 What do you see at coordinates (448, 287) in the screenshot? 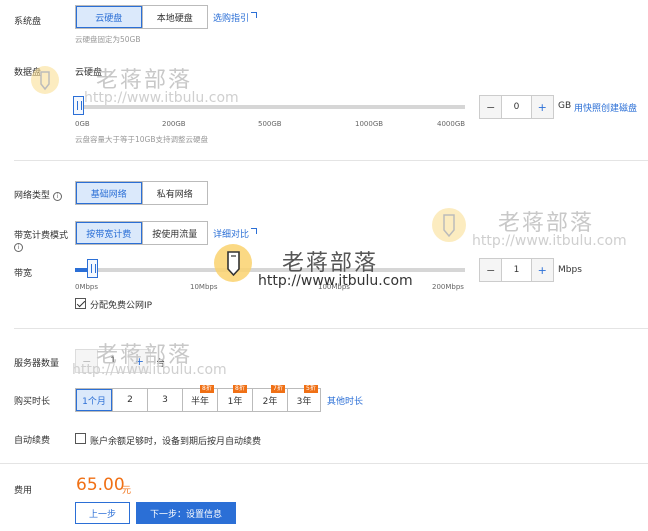
I see `bandwidth-tick: 200Mbps` at bounding box center [448, 287].